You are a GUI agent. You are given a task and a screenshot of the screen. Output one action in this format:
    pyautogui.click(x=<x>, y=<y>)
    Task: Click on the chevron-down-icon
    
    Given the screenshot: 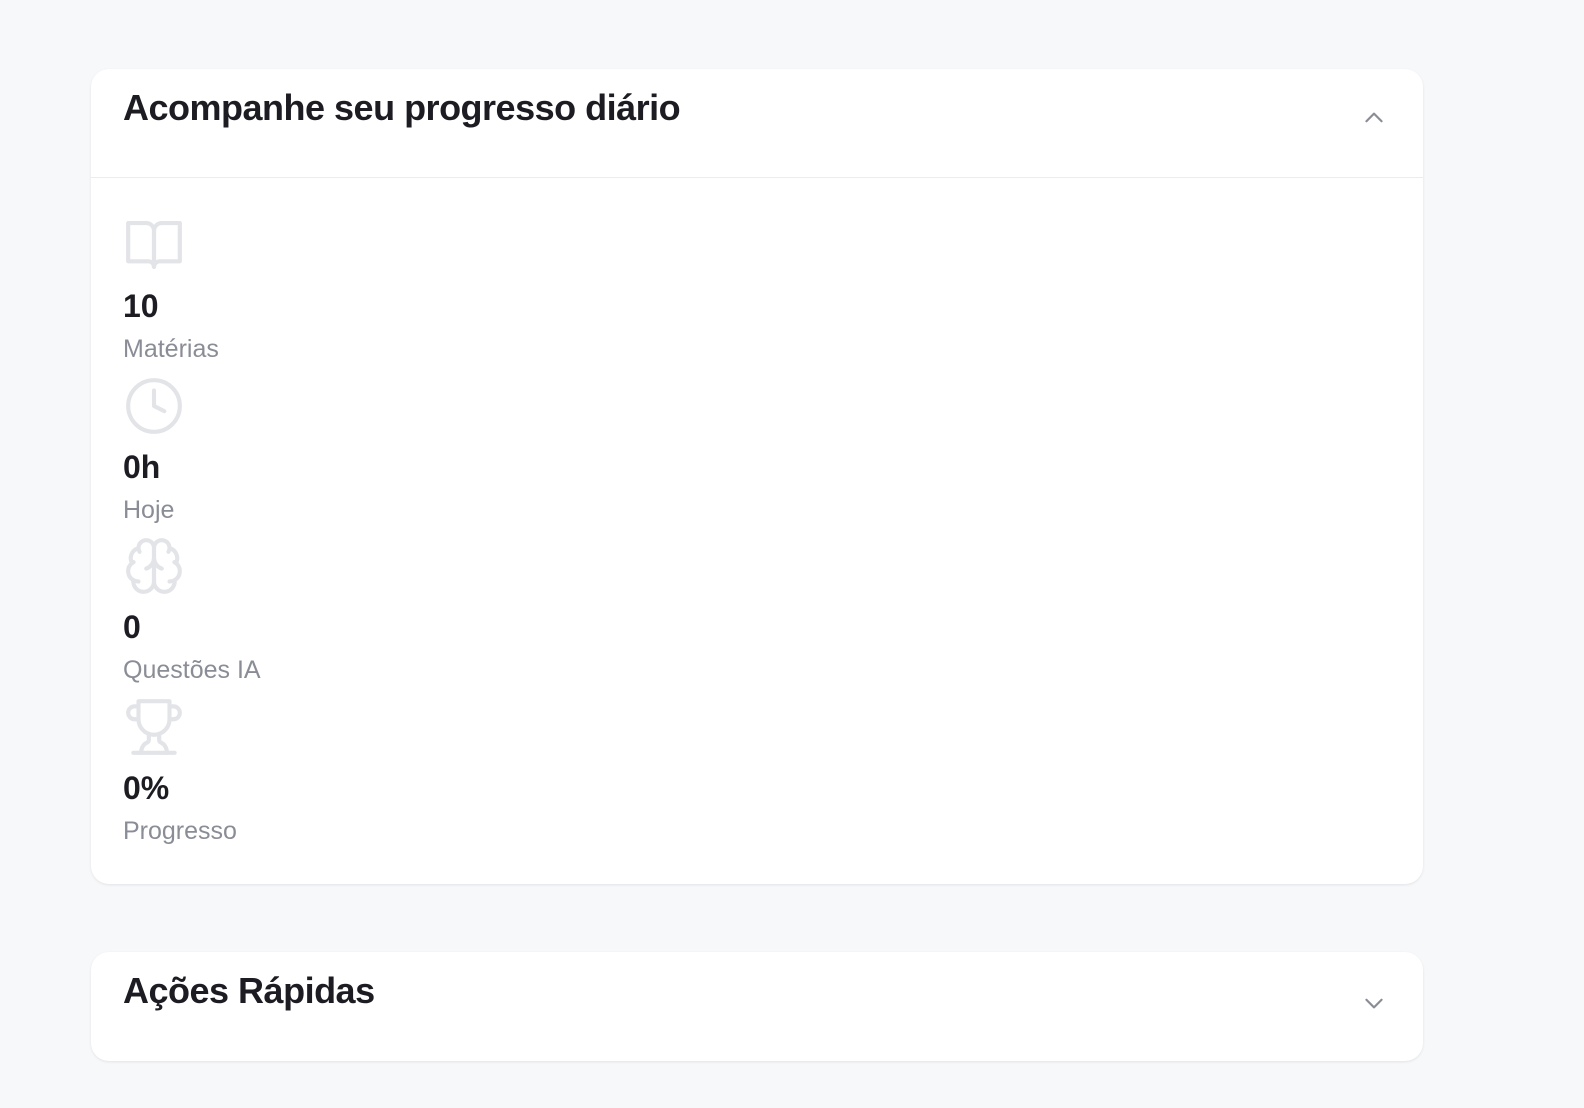 What is the action you would take?
    pyautogui.click(x=1374, y=1003)
    